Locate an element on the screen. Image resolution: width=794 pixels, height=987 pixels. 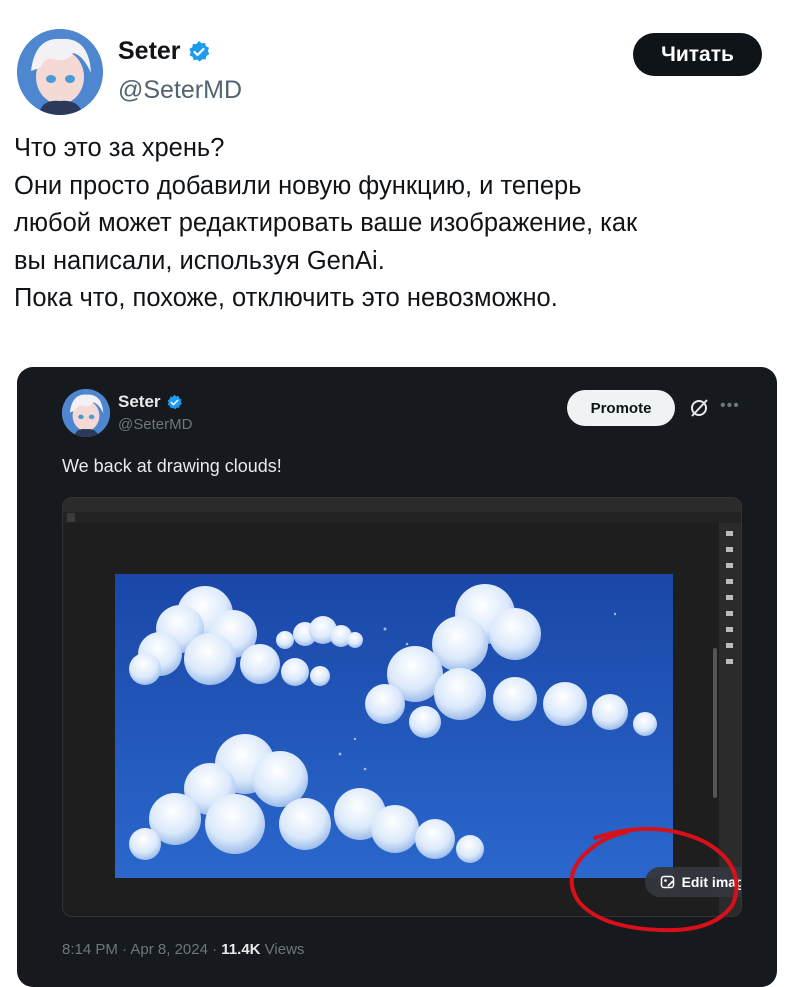
embedded-author-avatar is located at coordinates (86, 413).